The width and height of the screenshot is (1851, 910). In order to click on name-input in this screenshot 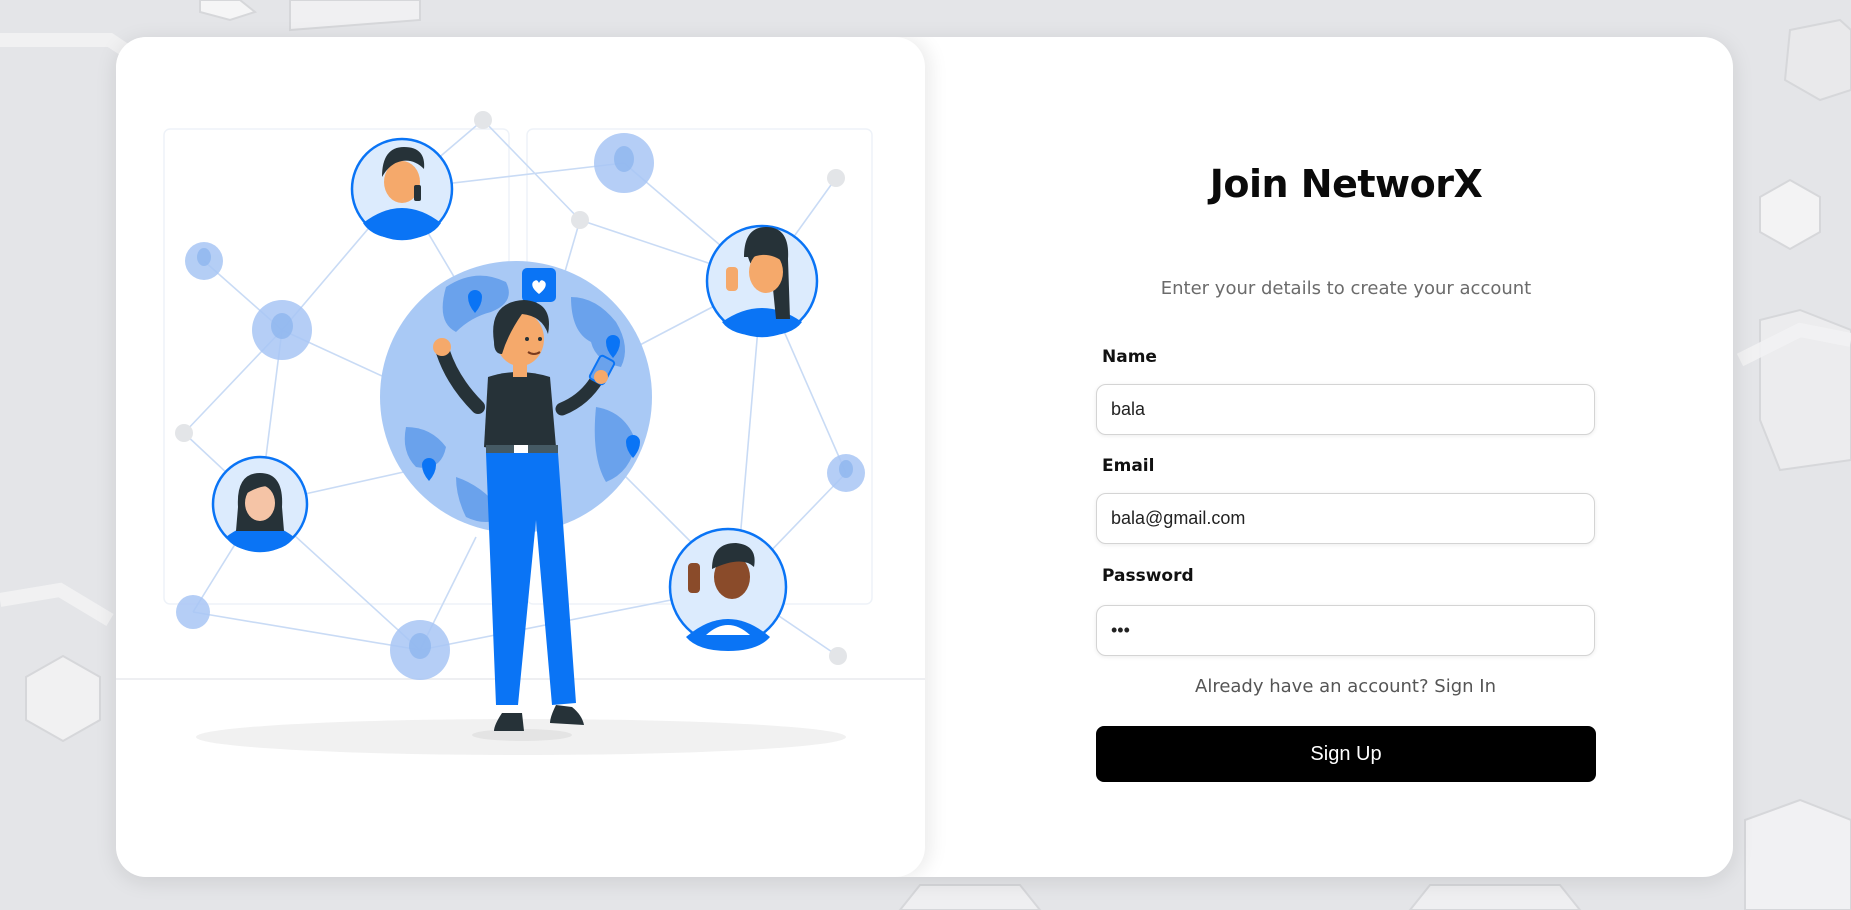, I will do `click(1345, 409)`.